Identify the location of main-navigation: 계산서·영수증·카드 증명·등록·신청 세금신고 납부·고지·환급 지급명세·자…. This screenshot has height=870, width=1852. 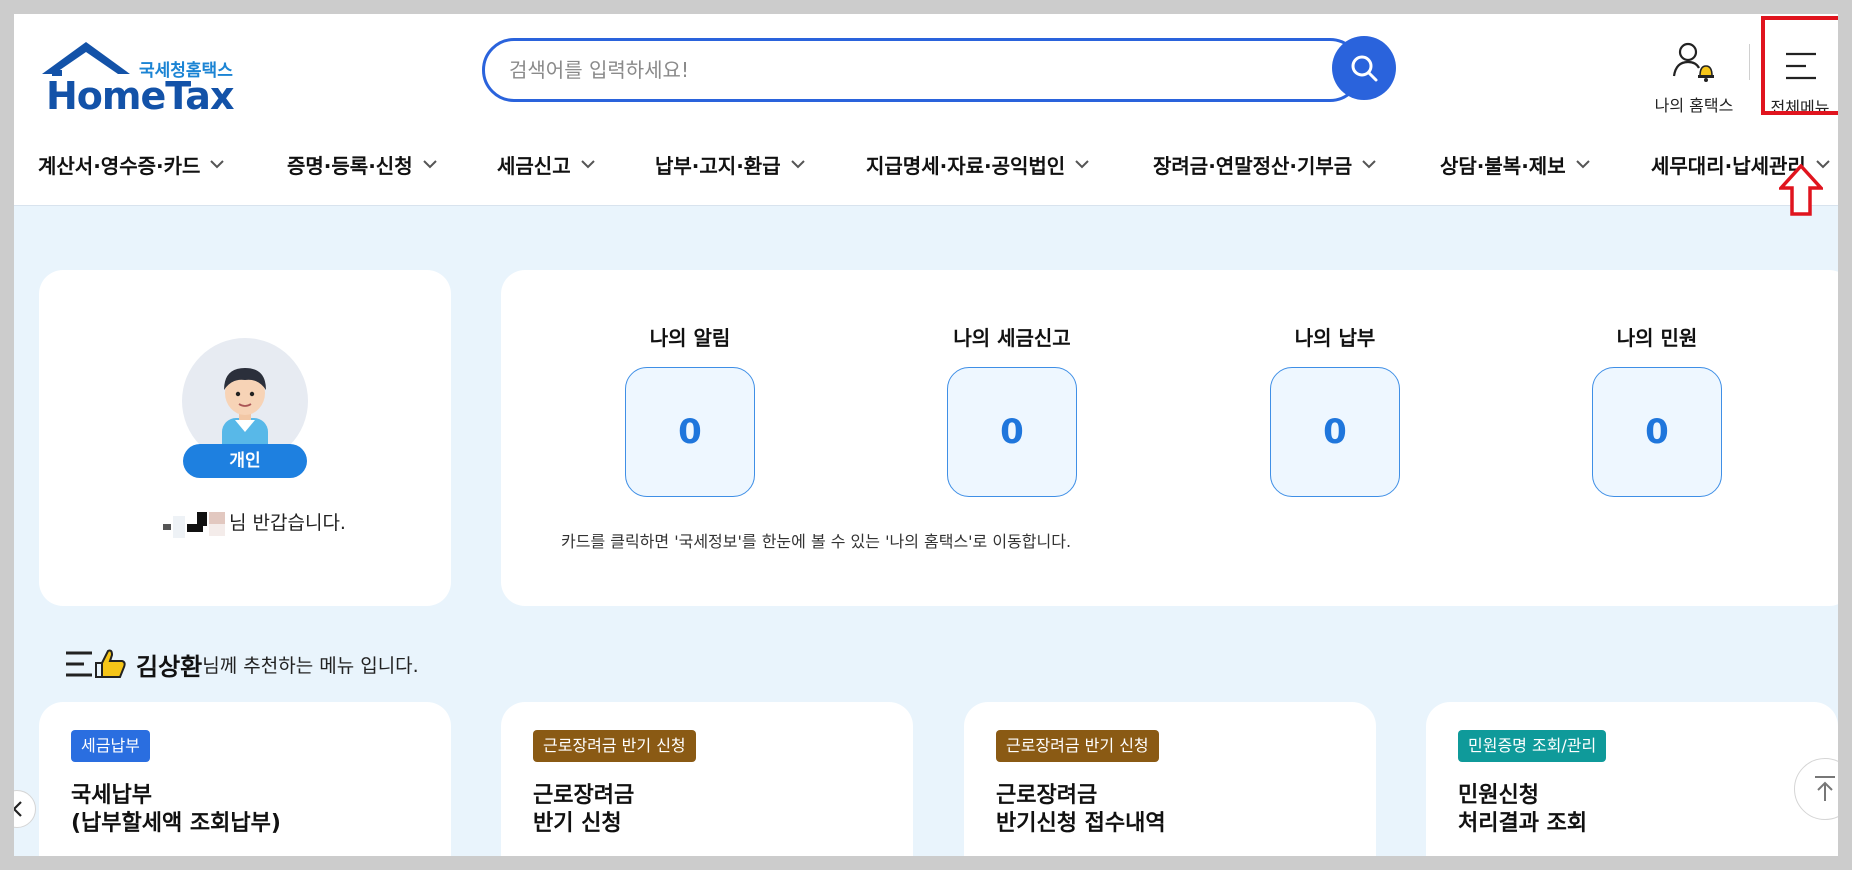
(926, 164).